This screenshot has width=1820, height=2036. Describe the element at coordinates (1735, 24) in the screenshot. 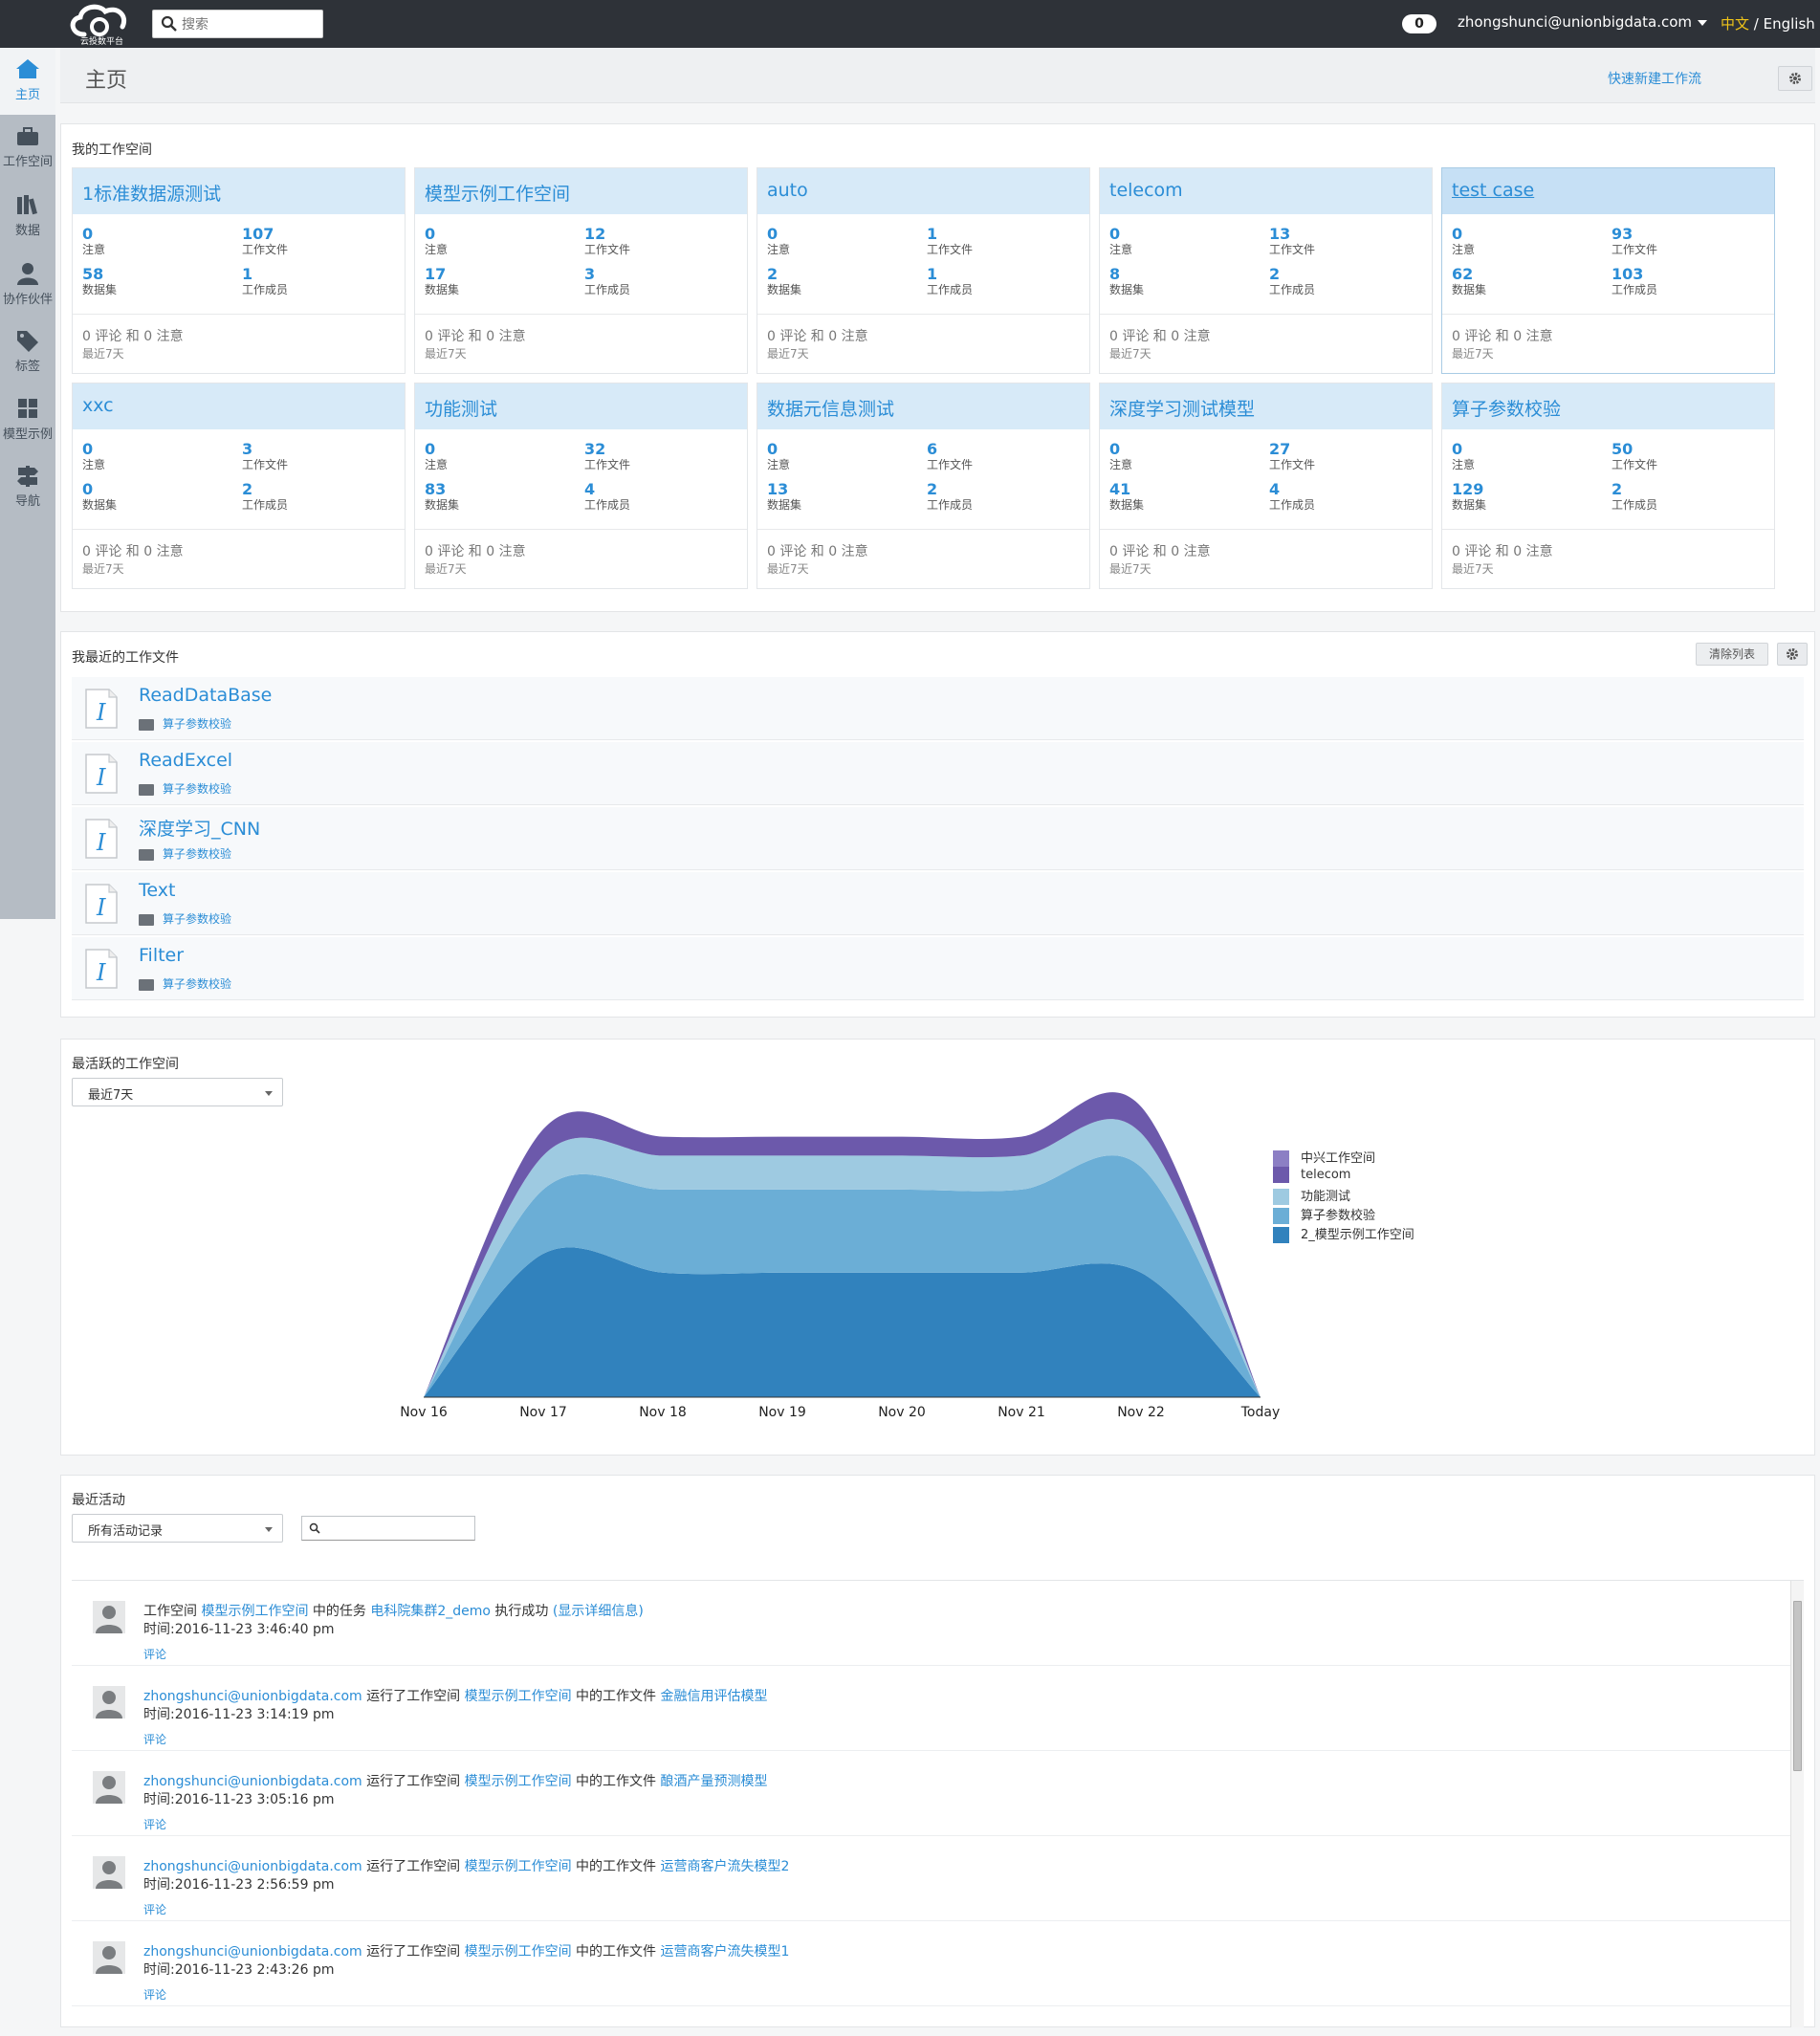

I see `lang-zh-link: 中文` at that location.